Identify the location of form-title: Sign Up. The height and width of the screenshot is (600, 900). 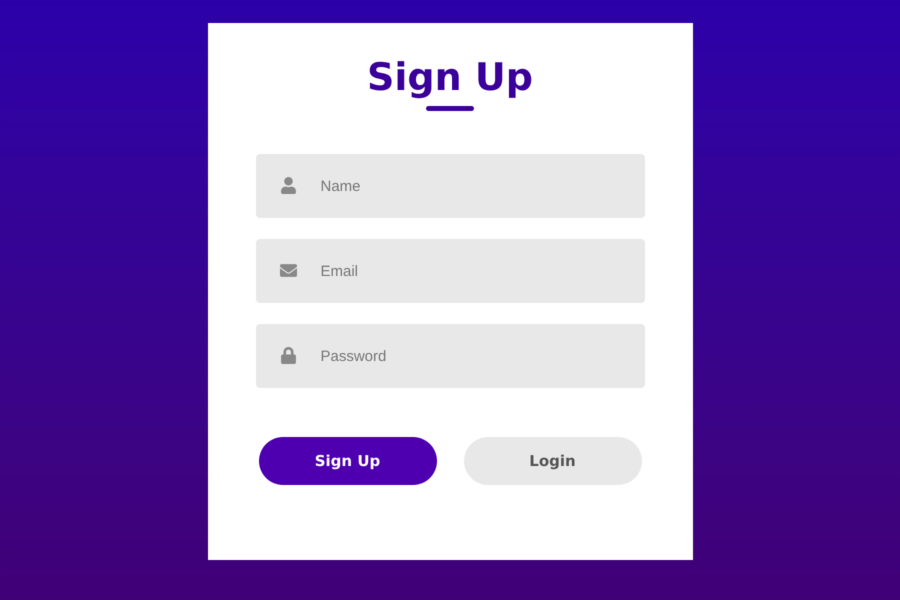
(450, 77).